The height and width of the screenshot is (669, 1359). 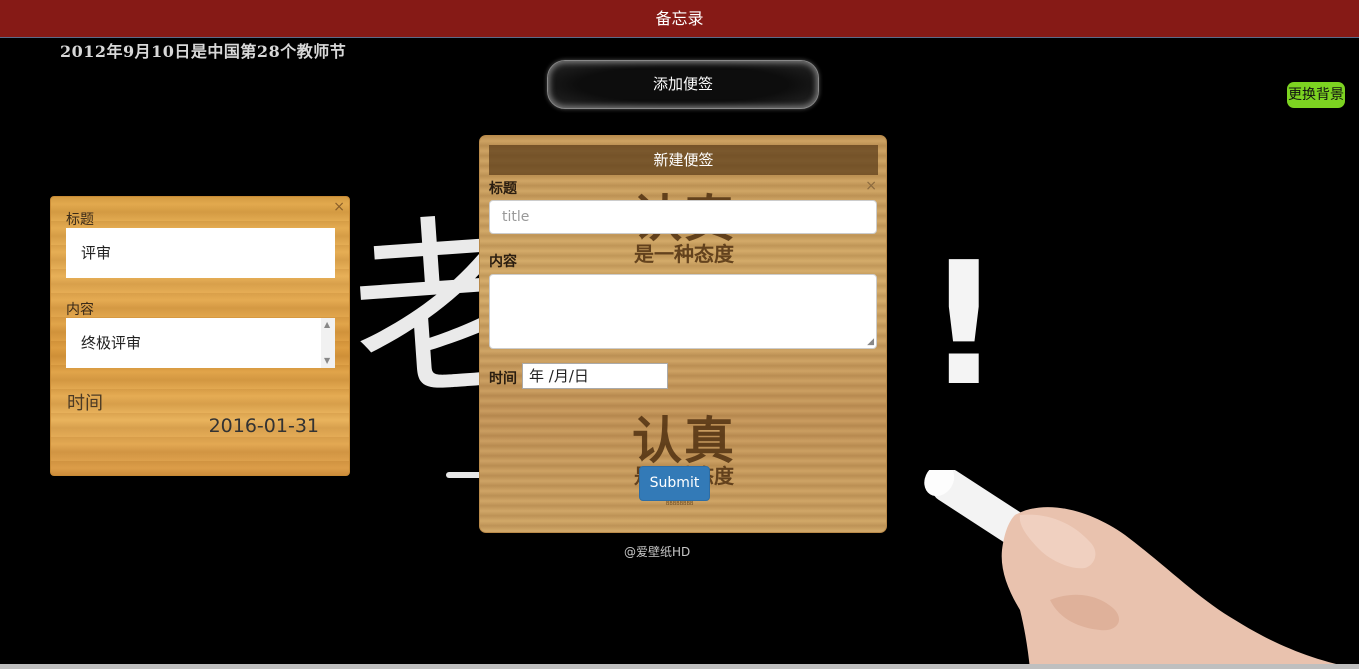 What do you see at coordinates (870, 342) in the screenshot?
I see `resize-grip-icon: ◢` at bounding box center [870, 342].